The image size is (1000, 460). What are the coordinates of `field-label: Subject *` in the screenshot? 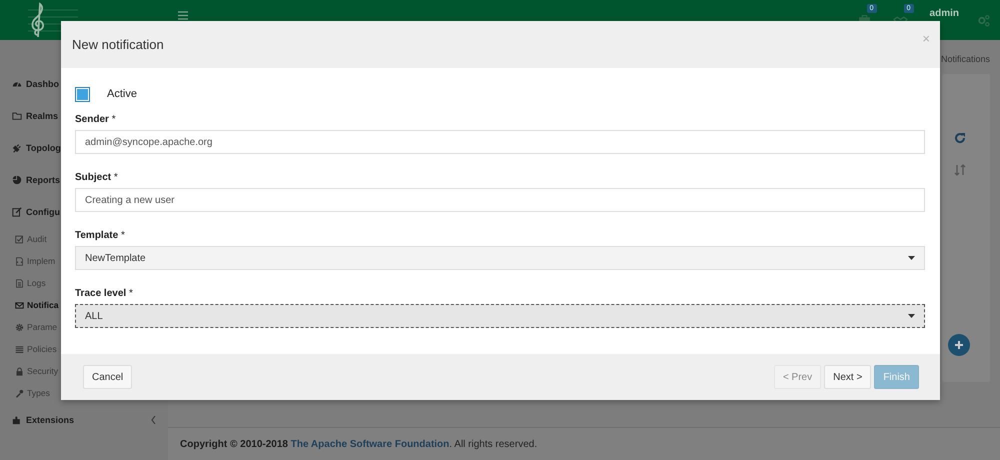 It's located at (97, 177).